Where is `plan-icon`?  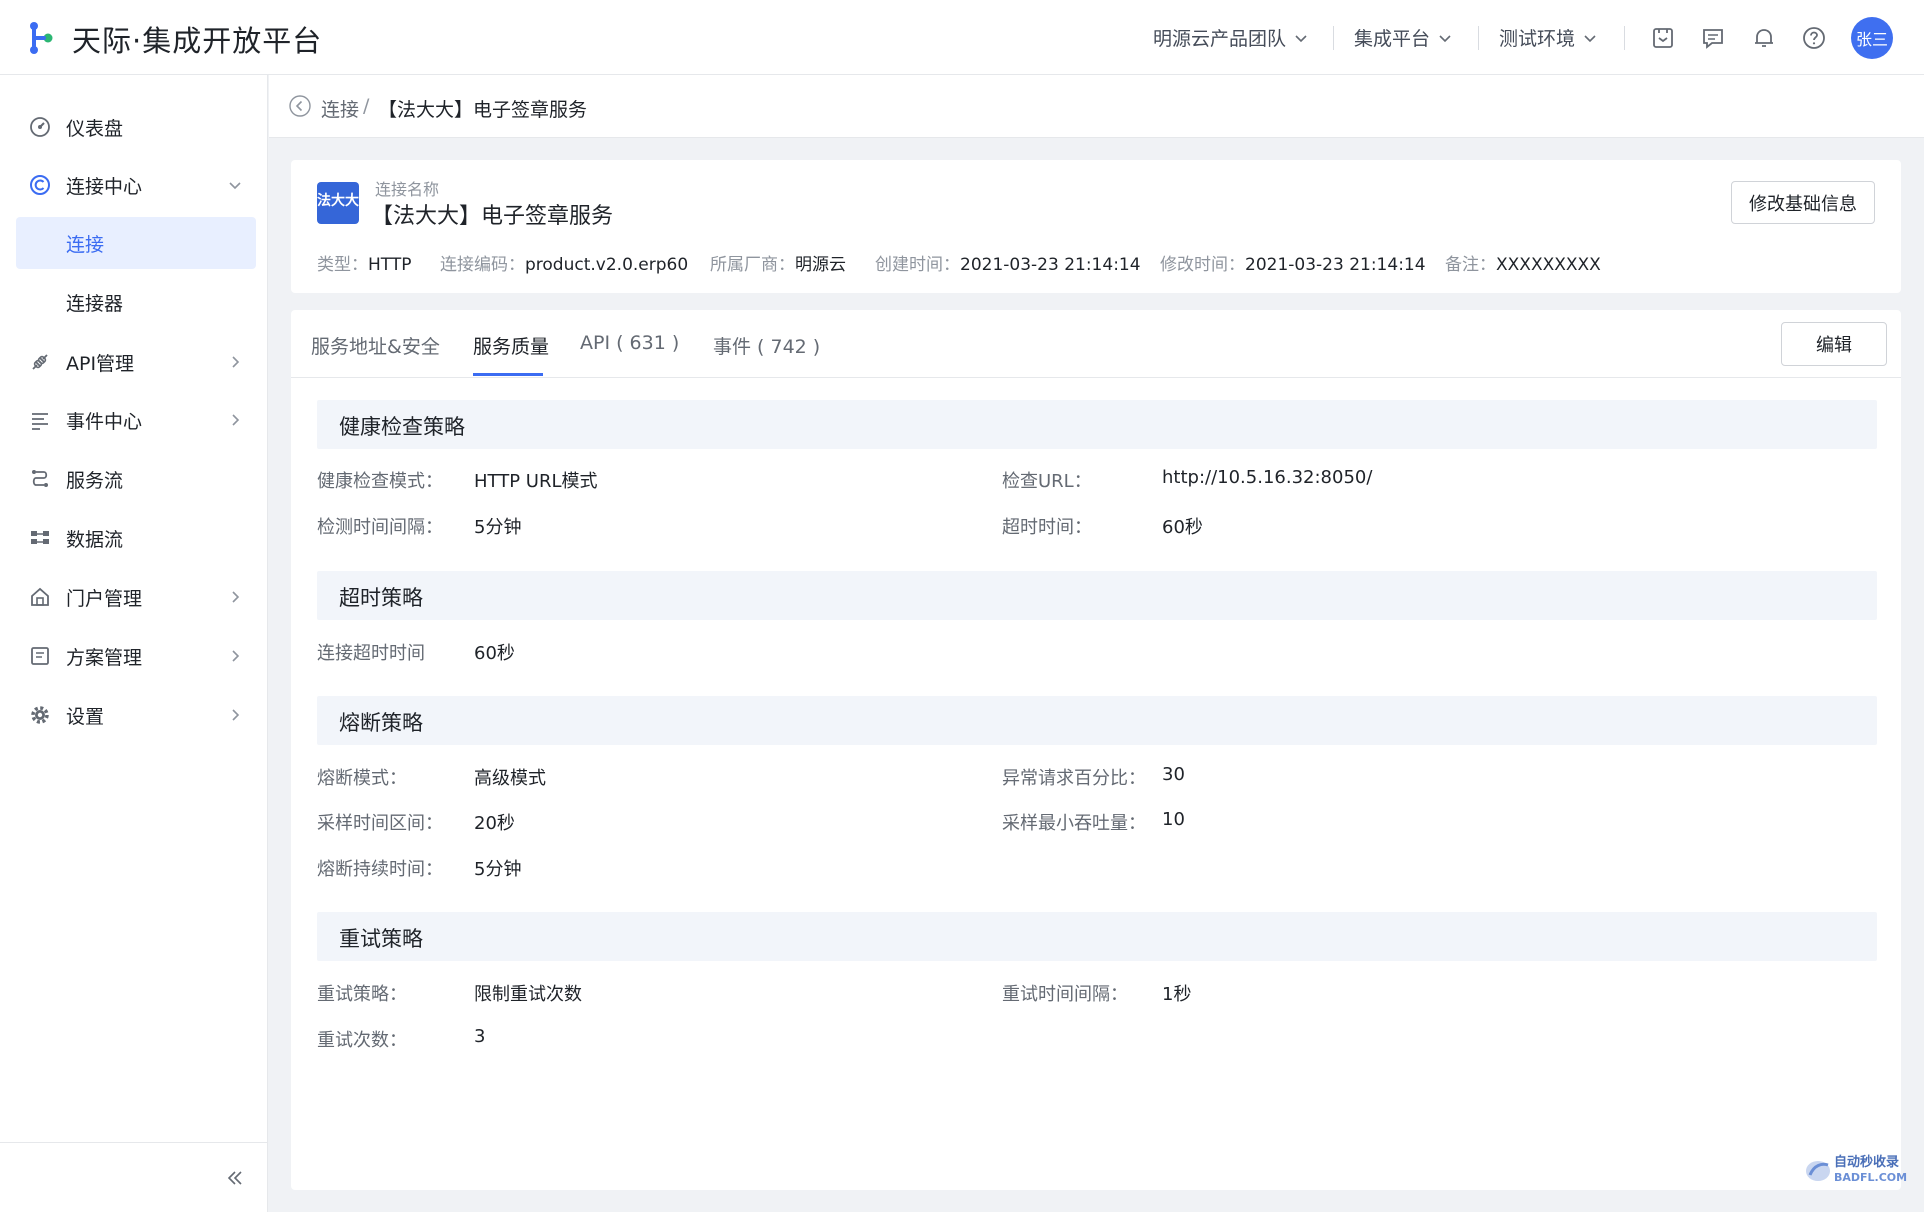
plan-icon is located at coordinates (40, 656).